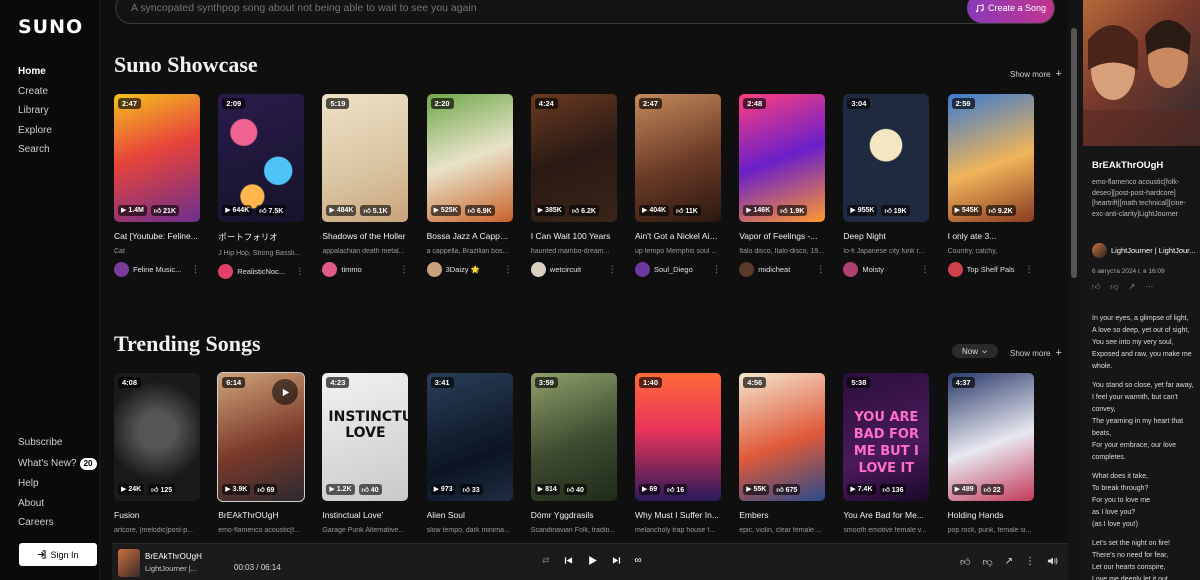 This screenshot has width=1200, height=580. I want to click on song-cover: 5:19 ▶ 484K 👍︎ 5.1K, so click(365, 158).